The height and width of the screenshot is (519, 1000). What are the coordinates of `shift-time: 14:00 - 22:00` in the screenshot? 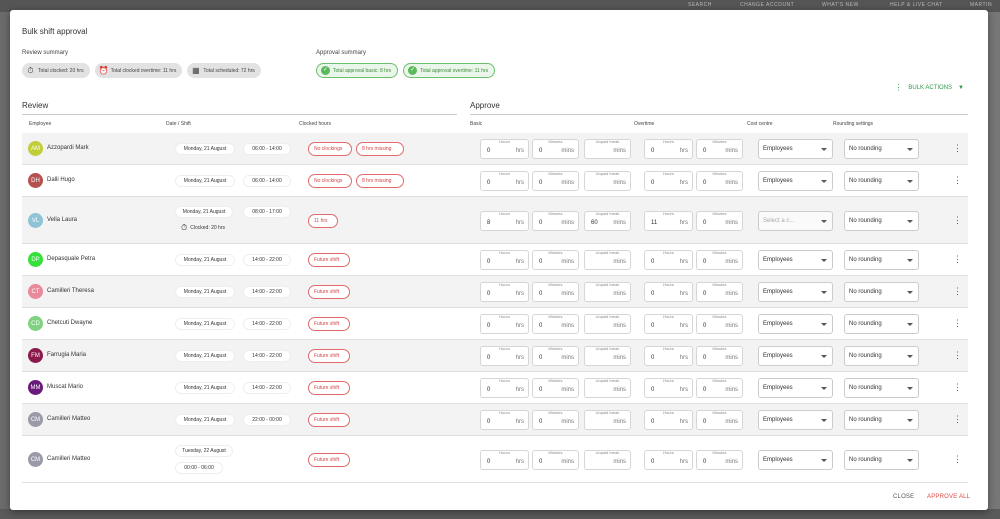 It's located at (267, 324).